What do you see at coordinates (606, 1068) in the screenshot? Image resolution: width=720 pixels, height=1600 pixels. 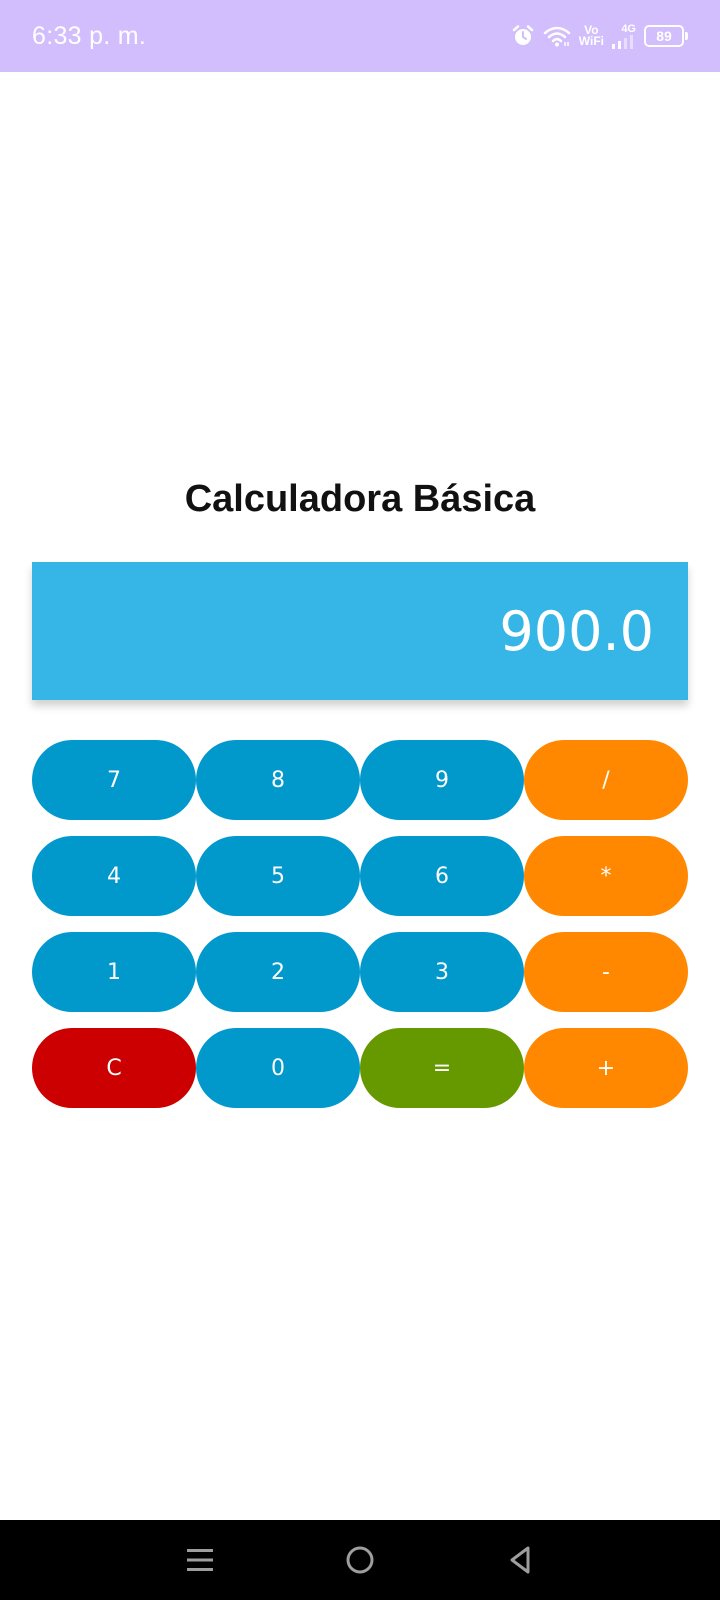 I see `add-button: +` at bounding box center [606, 1068].